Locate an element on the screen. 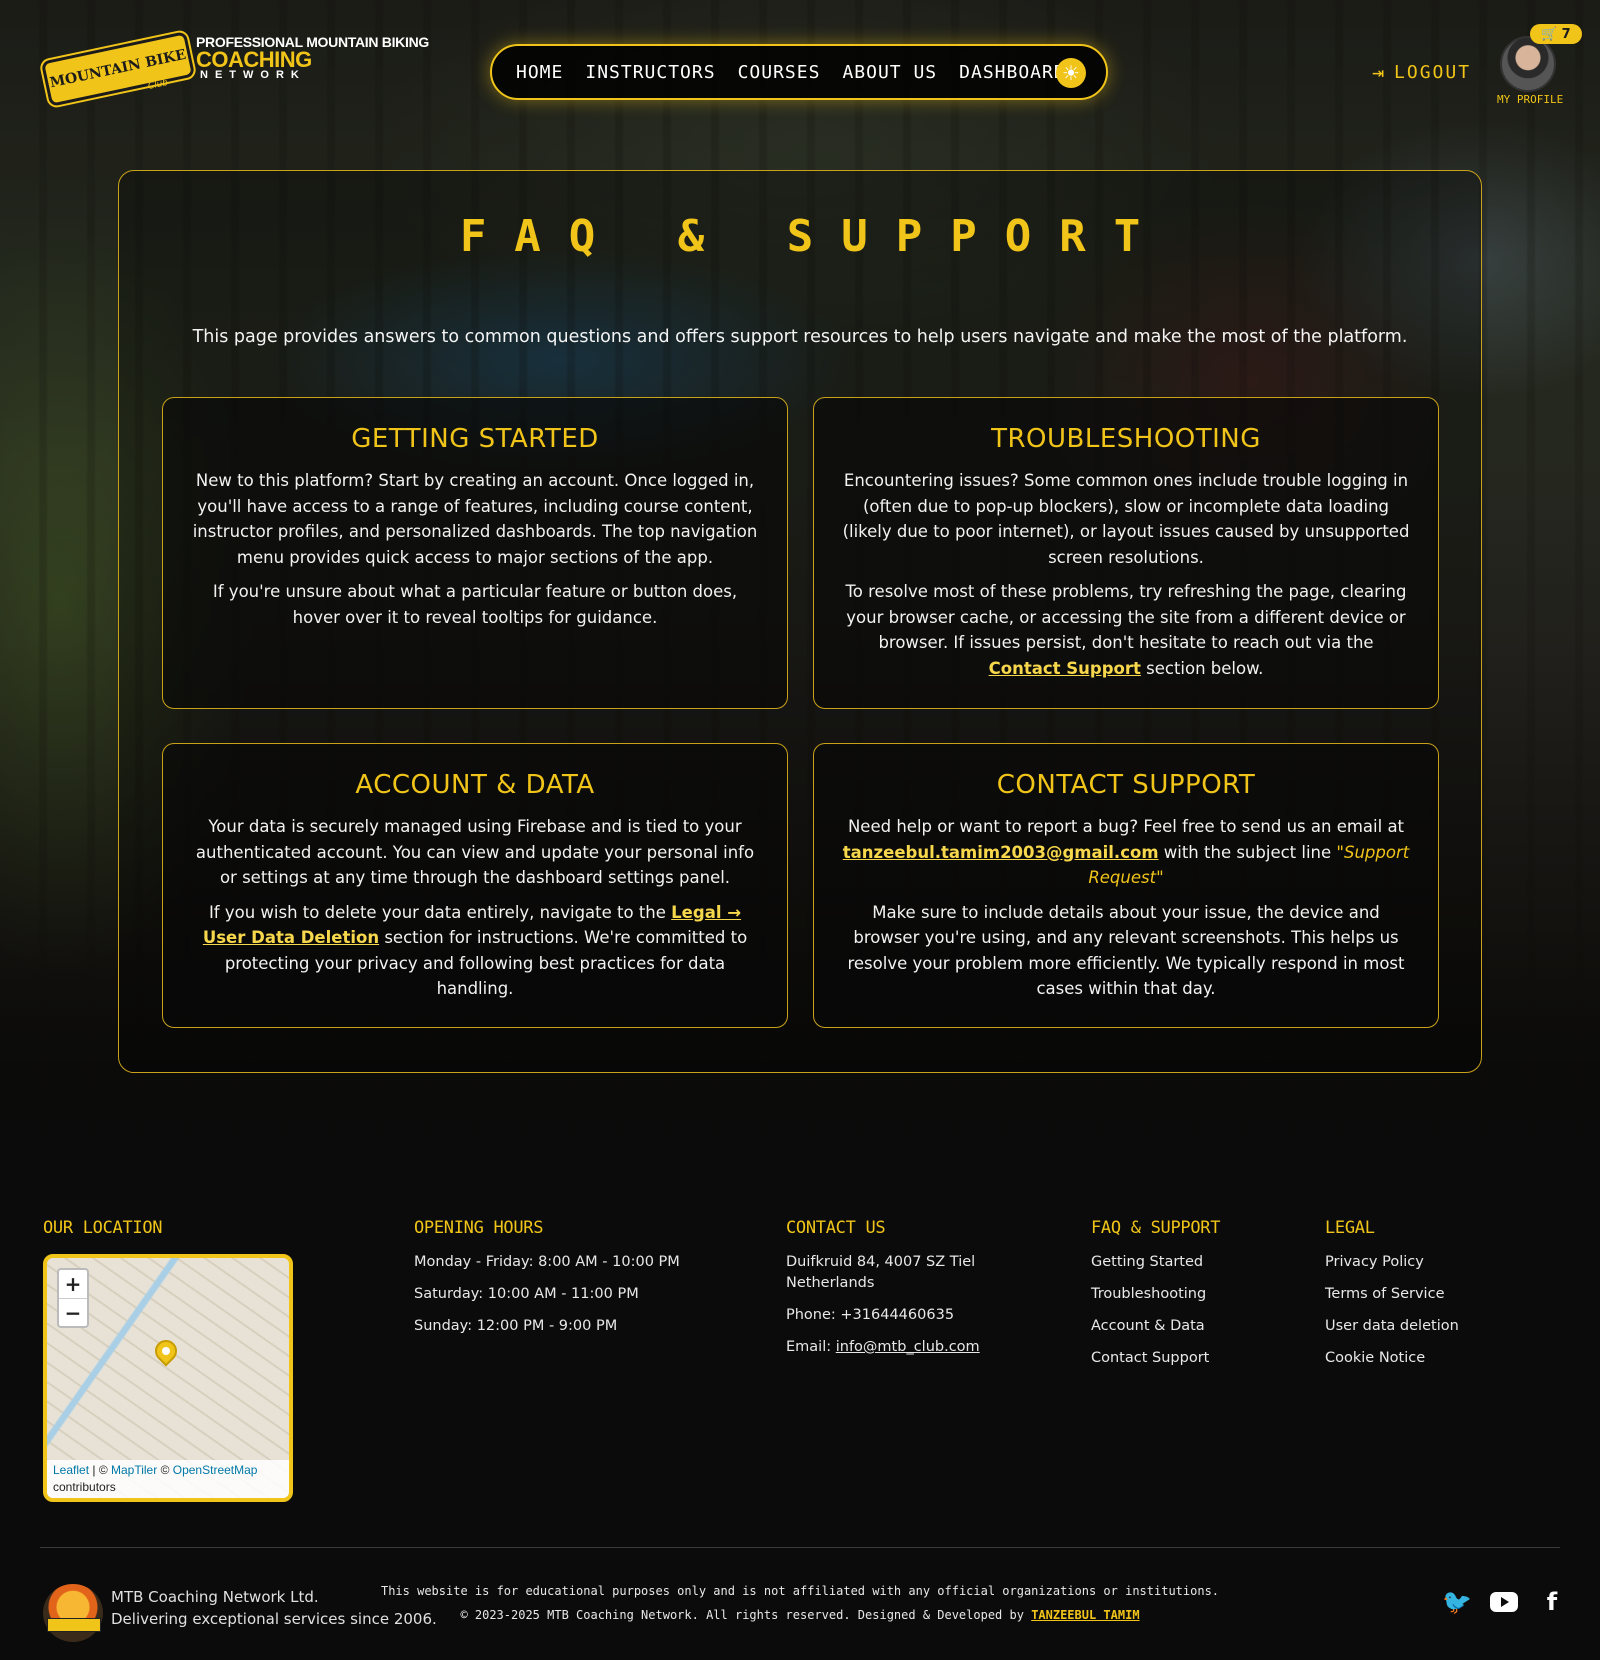 The width and height of the screenshot is (1600, 1660). leaflet-link: Leaflet is located at coordinates (71, 1470).